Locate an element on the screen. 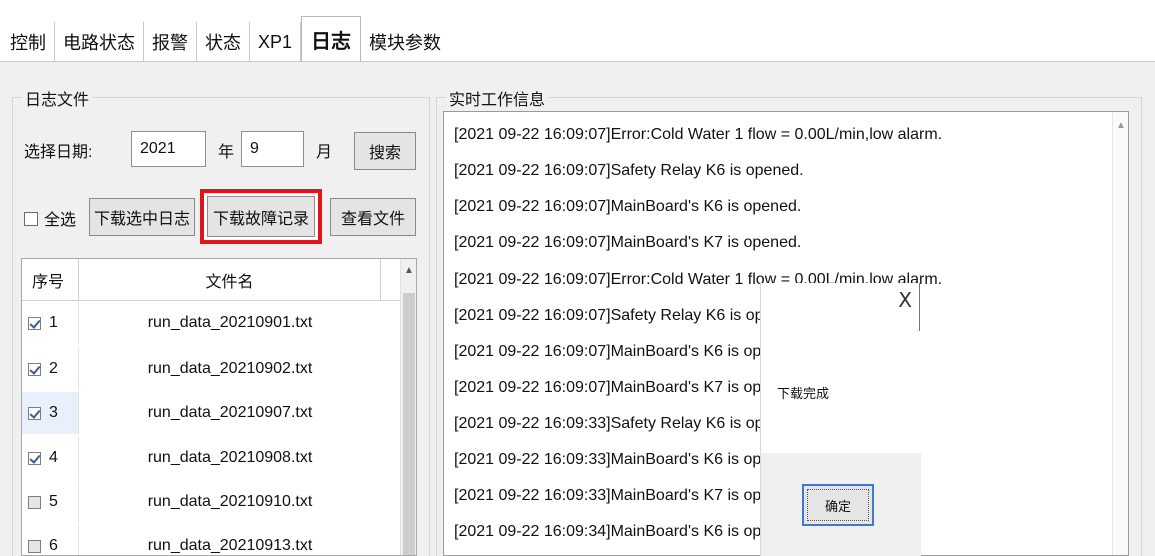  month-unit-label: 月 is located at coordinates (324, 152).